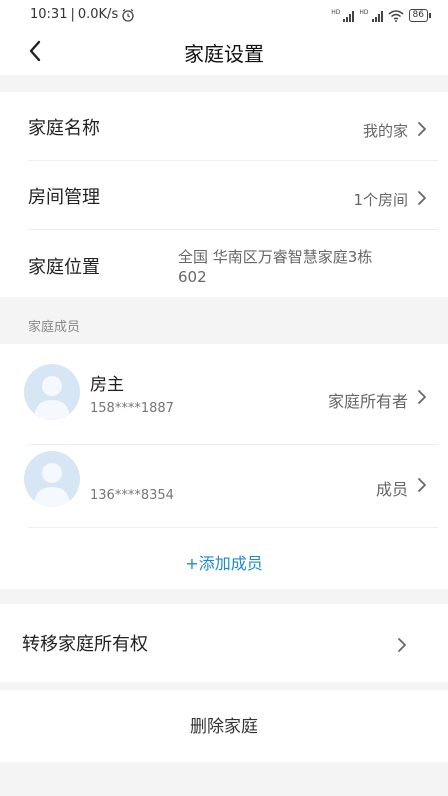  What do you see at coordinates (224, 15) in the screenshot?
I see `status-bar: 10:31 | 0.0K/s HD HD 86` at bounding box center [224, 15].